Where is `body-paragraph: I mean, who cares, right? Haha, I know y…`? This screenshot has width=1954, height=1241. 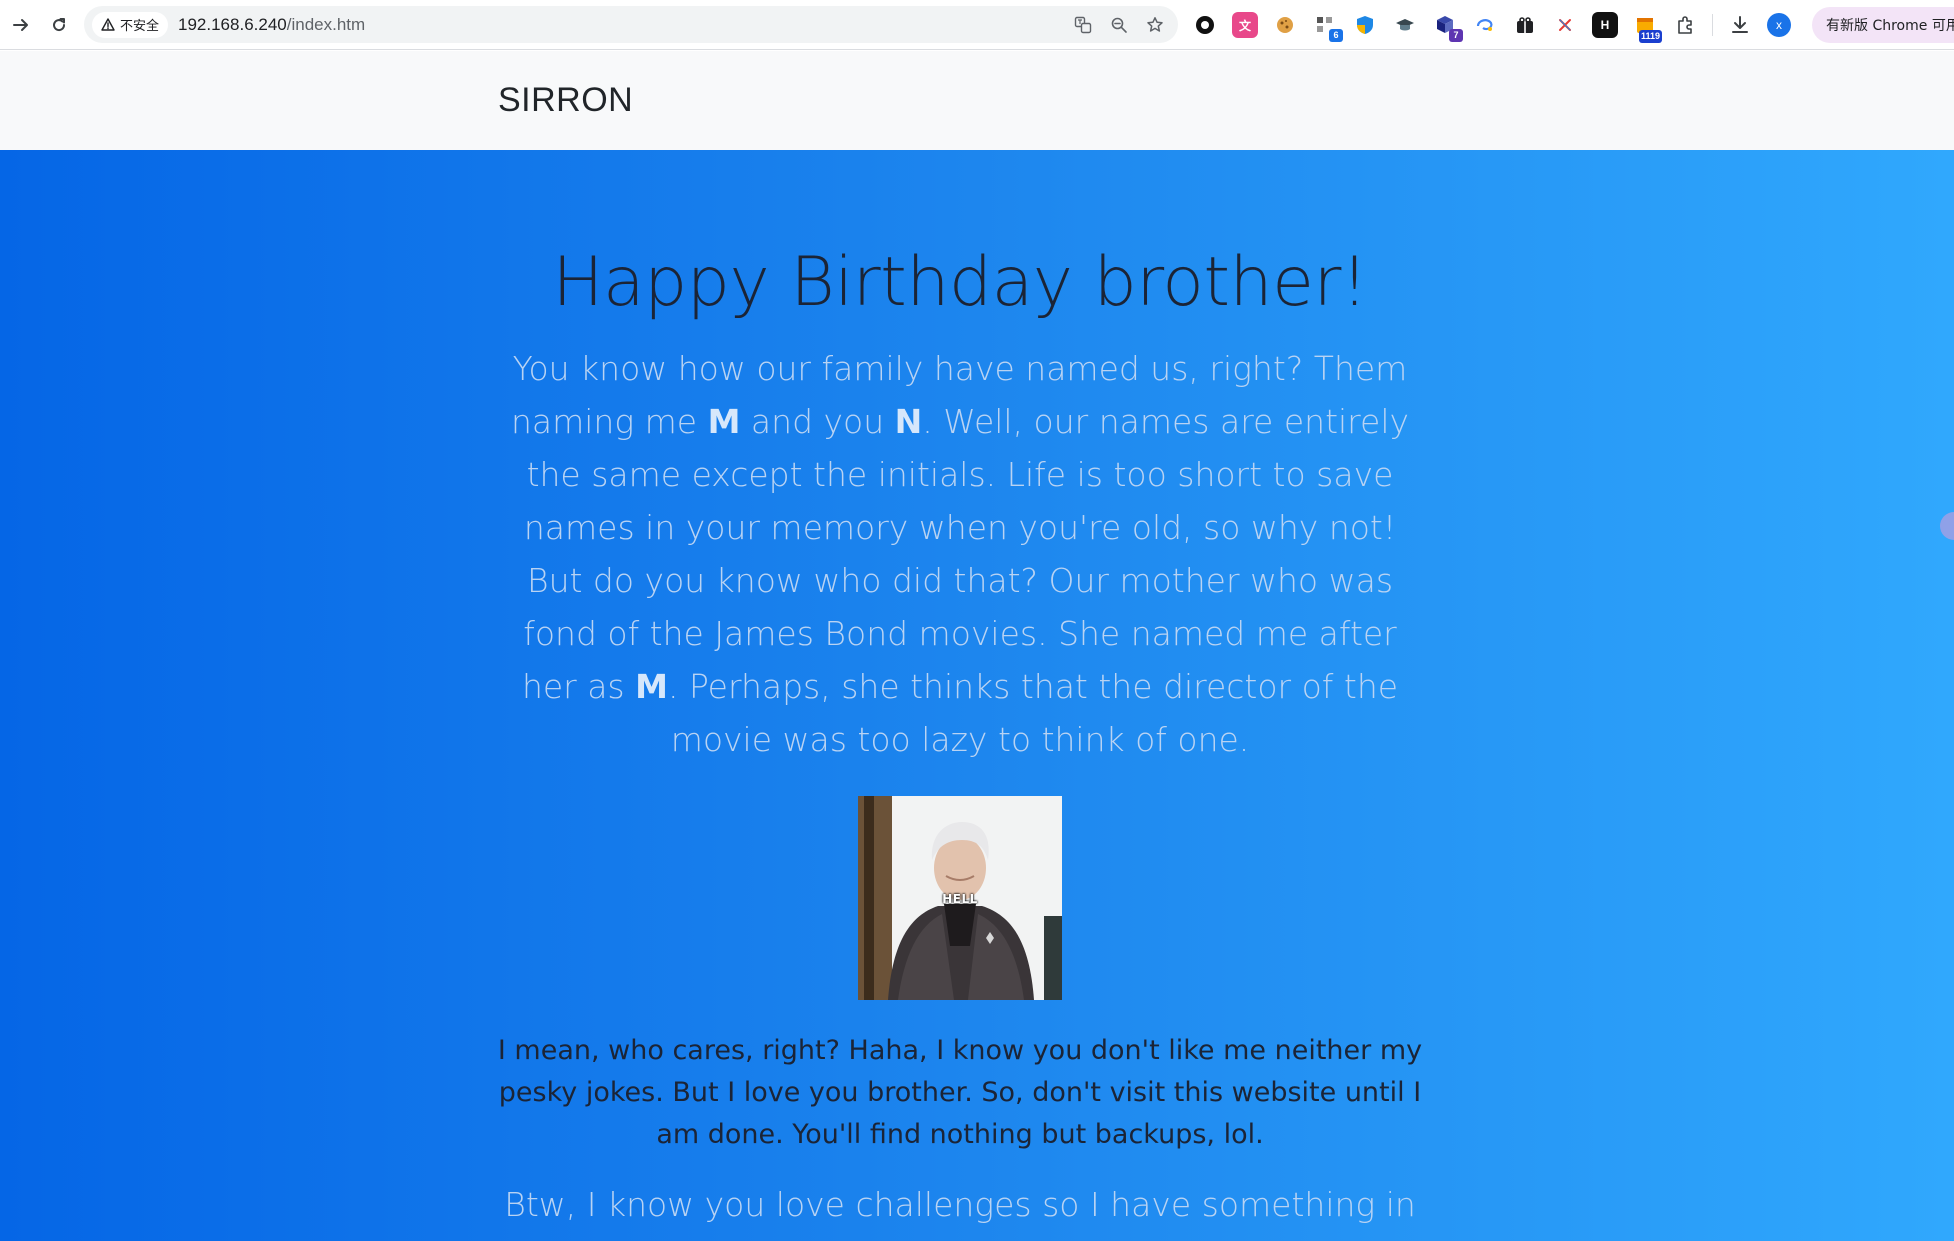
body-paragraph: I mean, who cares, right? Haha, I know y… is located at coordinates (960, 1092).